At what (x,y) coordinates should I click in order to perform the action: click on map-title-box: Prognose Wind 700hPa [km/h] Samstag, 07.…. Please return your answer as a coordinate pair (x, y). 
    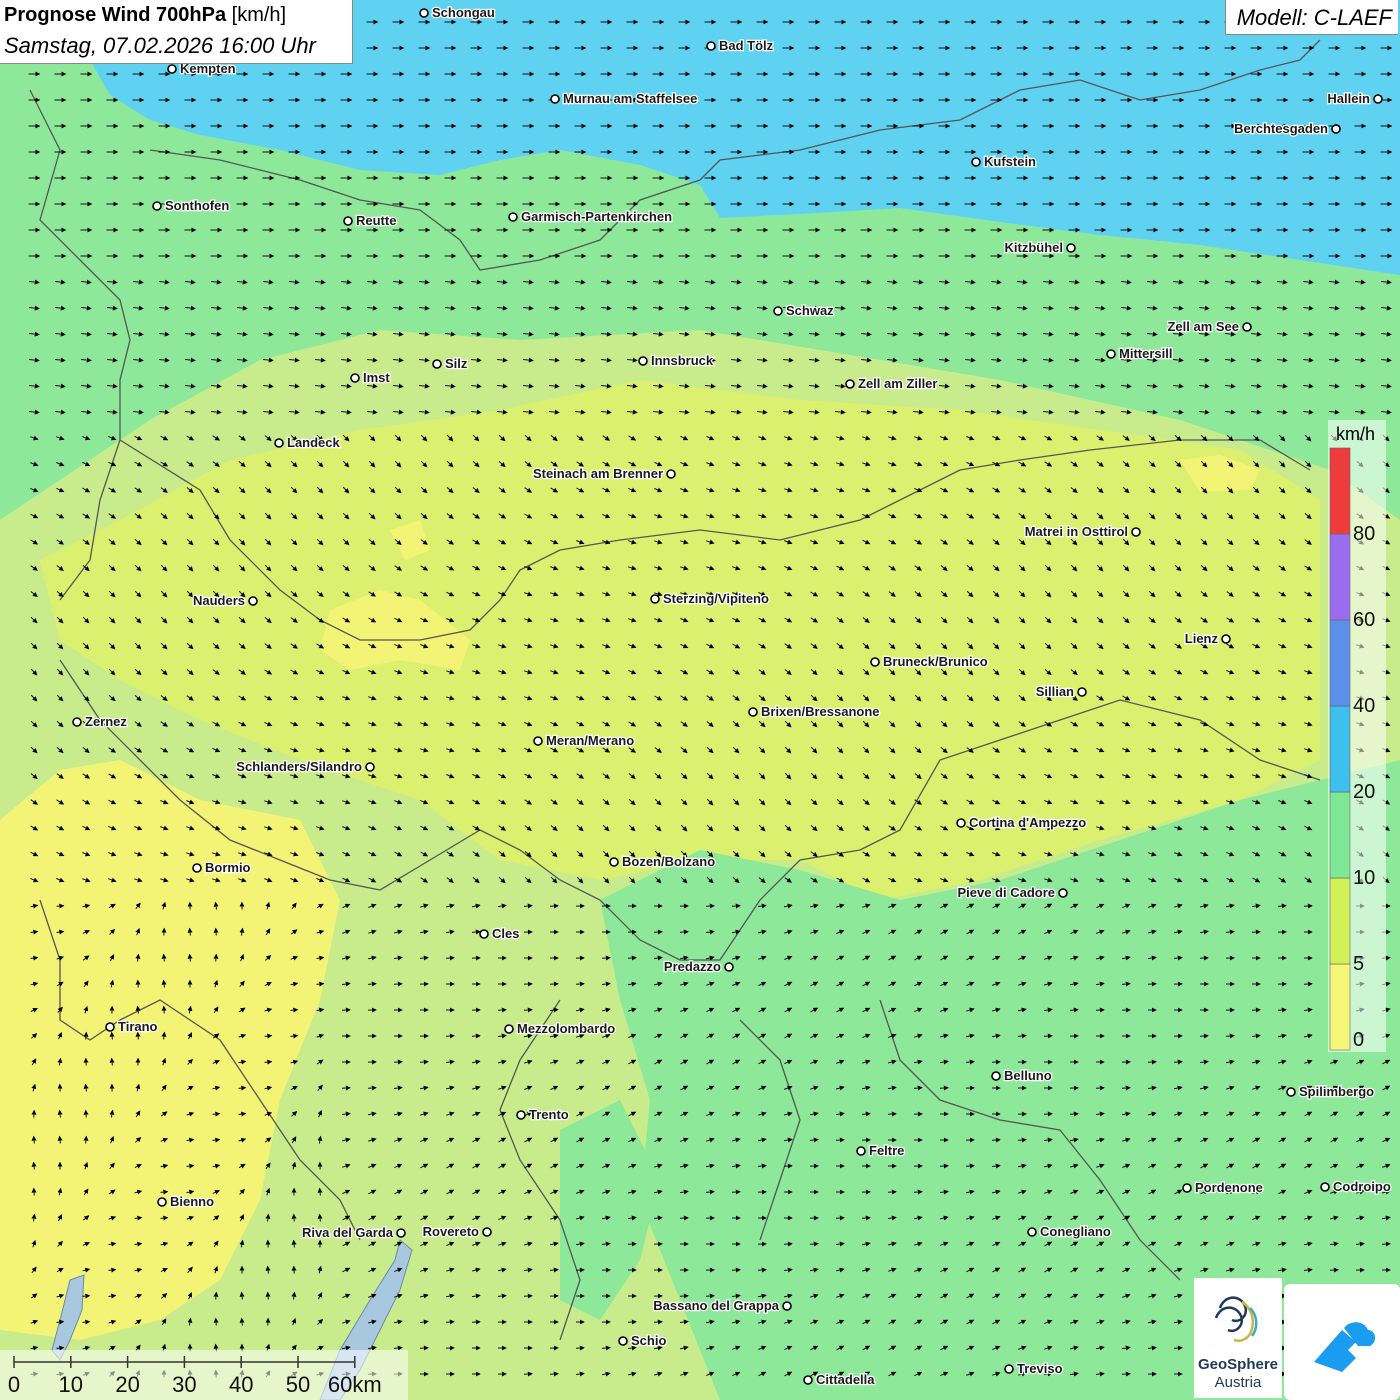
    Looking at the image, I should click on (176, 32).